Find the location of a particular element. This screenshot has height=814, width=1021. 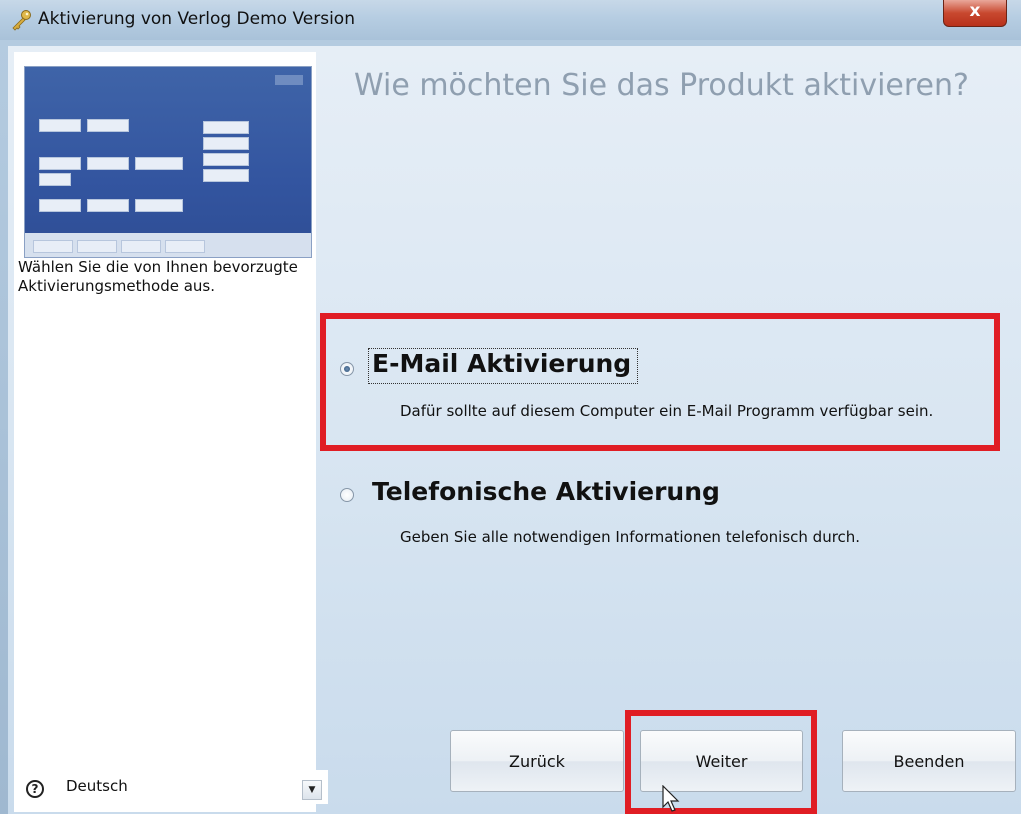

mouse-cursor-icon is located at coordinates (671, 798).